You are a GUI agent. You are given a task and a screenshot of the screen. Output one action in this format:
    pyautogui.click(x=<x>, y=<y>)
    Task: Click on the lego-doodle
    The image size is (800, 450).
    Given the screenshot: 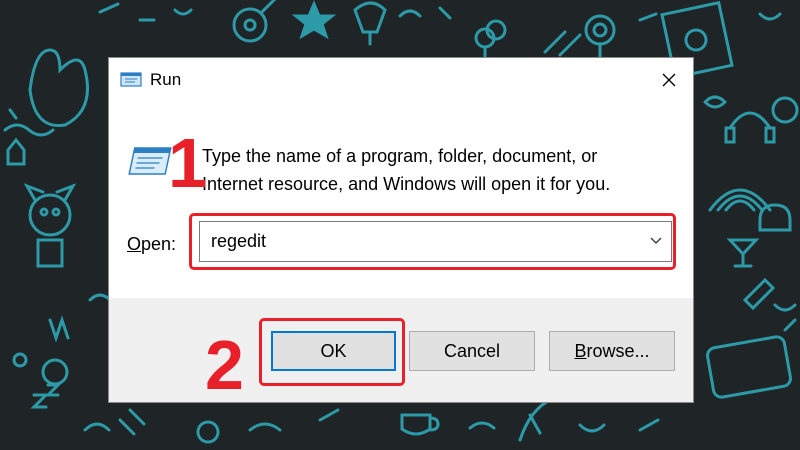 What is the action you would take?
    pyautogui.click(x=749, y=367)
    